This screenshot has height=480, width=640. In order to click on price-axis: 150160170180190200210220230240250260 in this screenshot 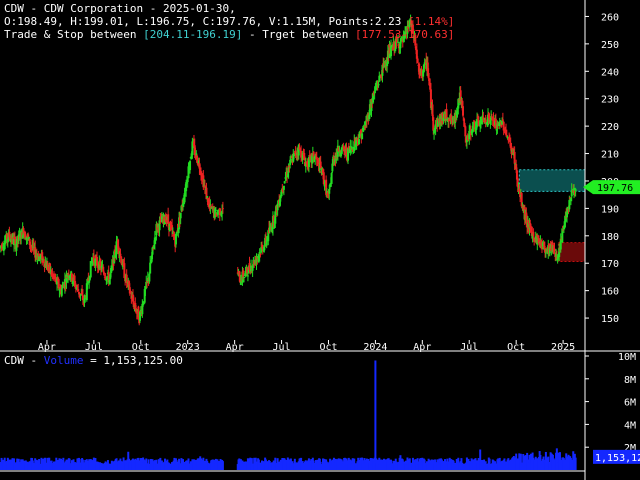, I will do `click(602, 168)`.